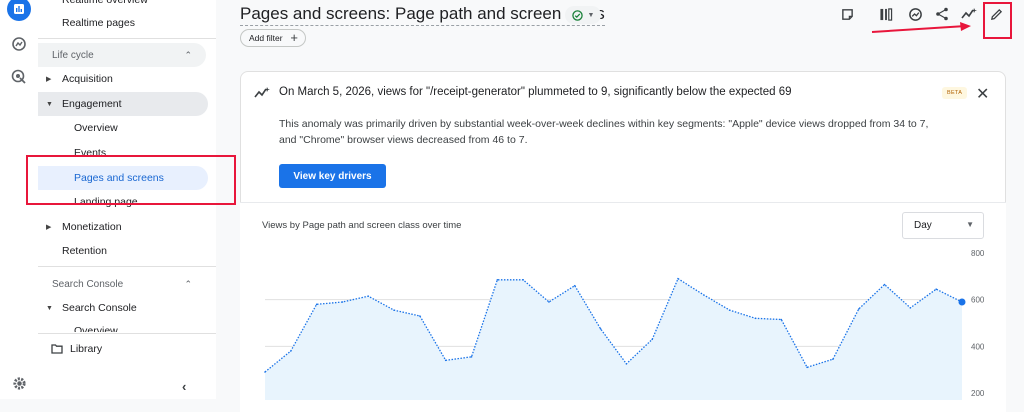  What do you see at coordinates (123, 79) in the screenshot?
I see `sidebar-item-acquisition: ▶ Acquisition` at bounding box center [123, 79].